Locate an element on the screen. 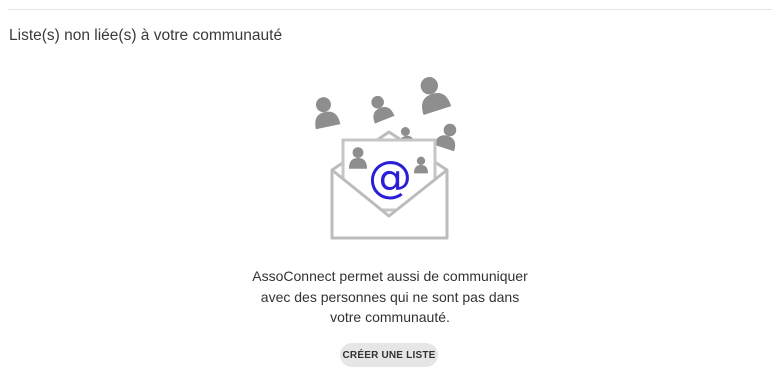  top-divider is located at coordinates (390, 9).